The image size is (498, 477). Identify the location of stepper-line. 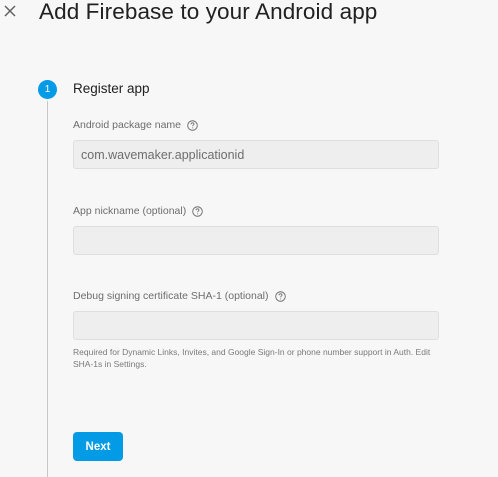
(47, 289).